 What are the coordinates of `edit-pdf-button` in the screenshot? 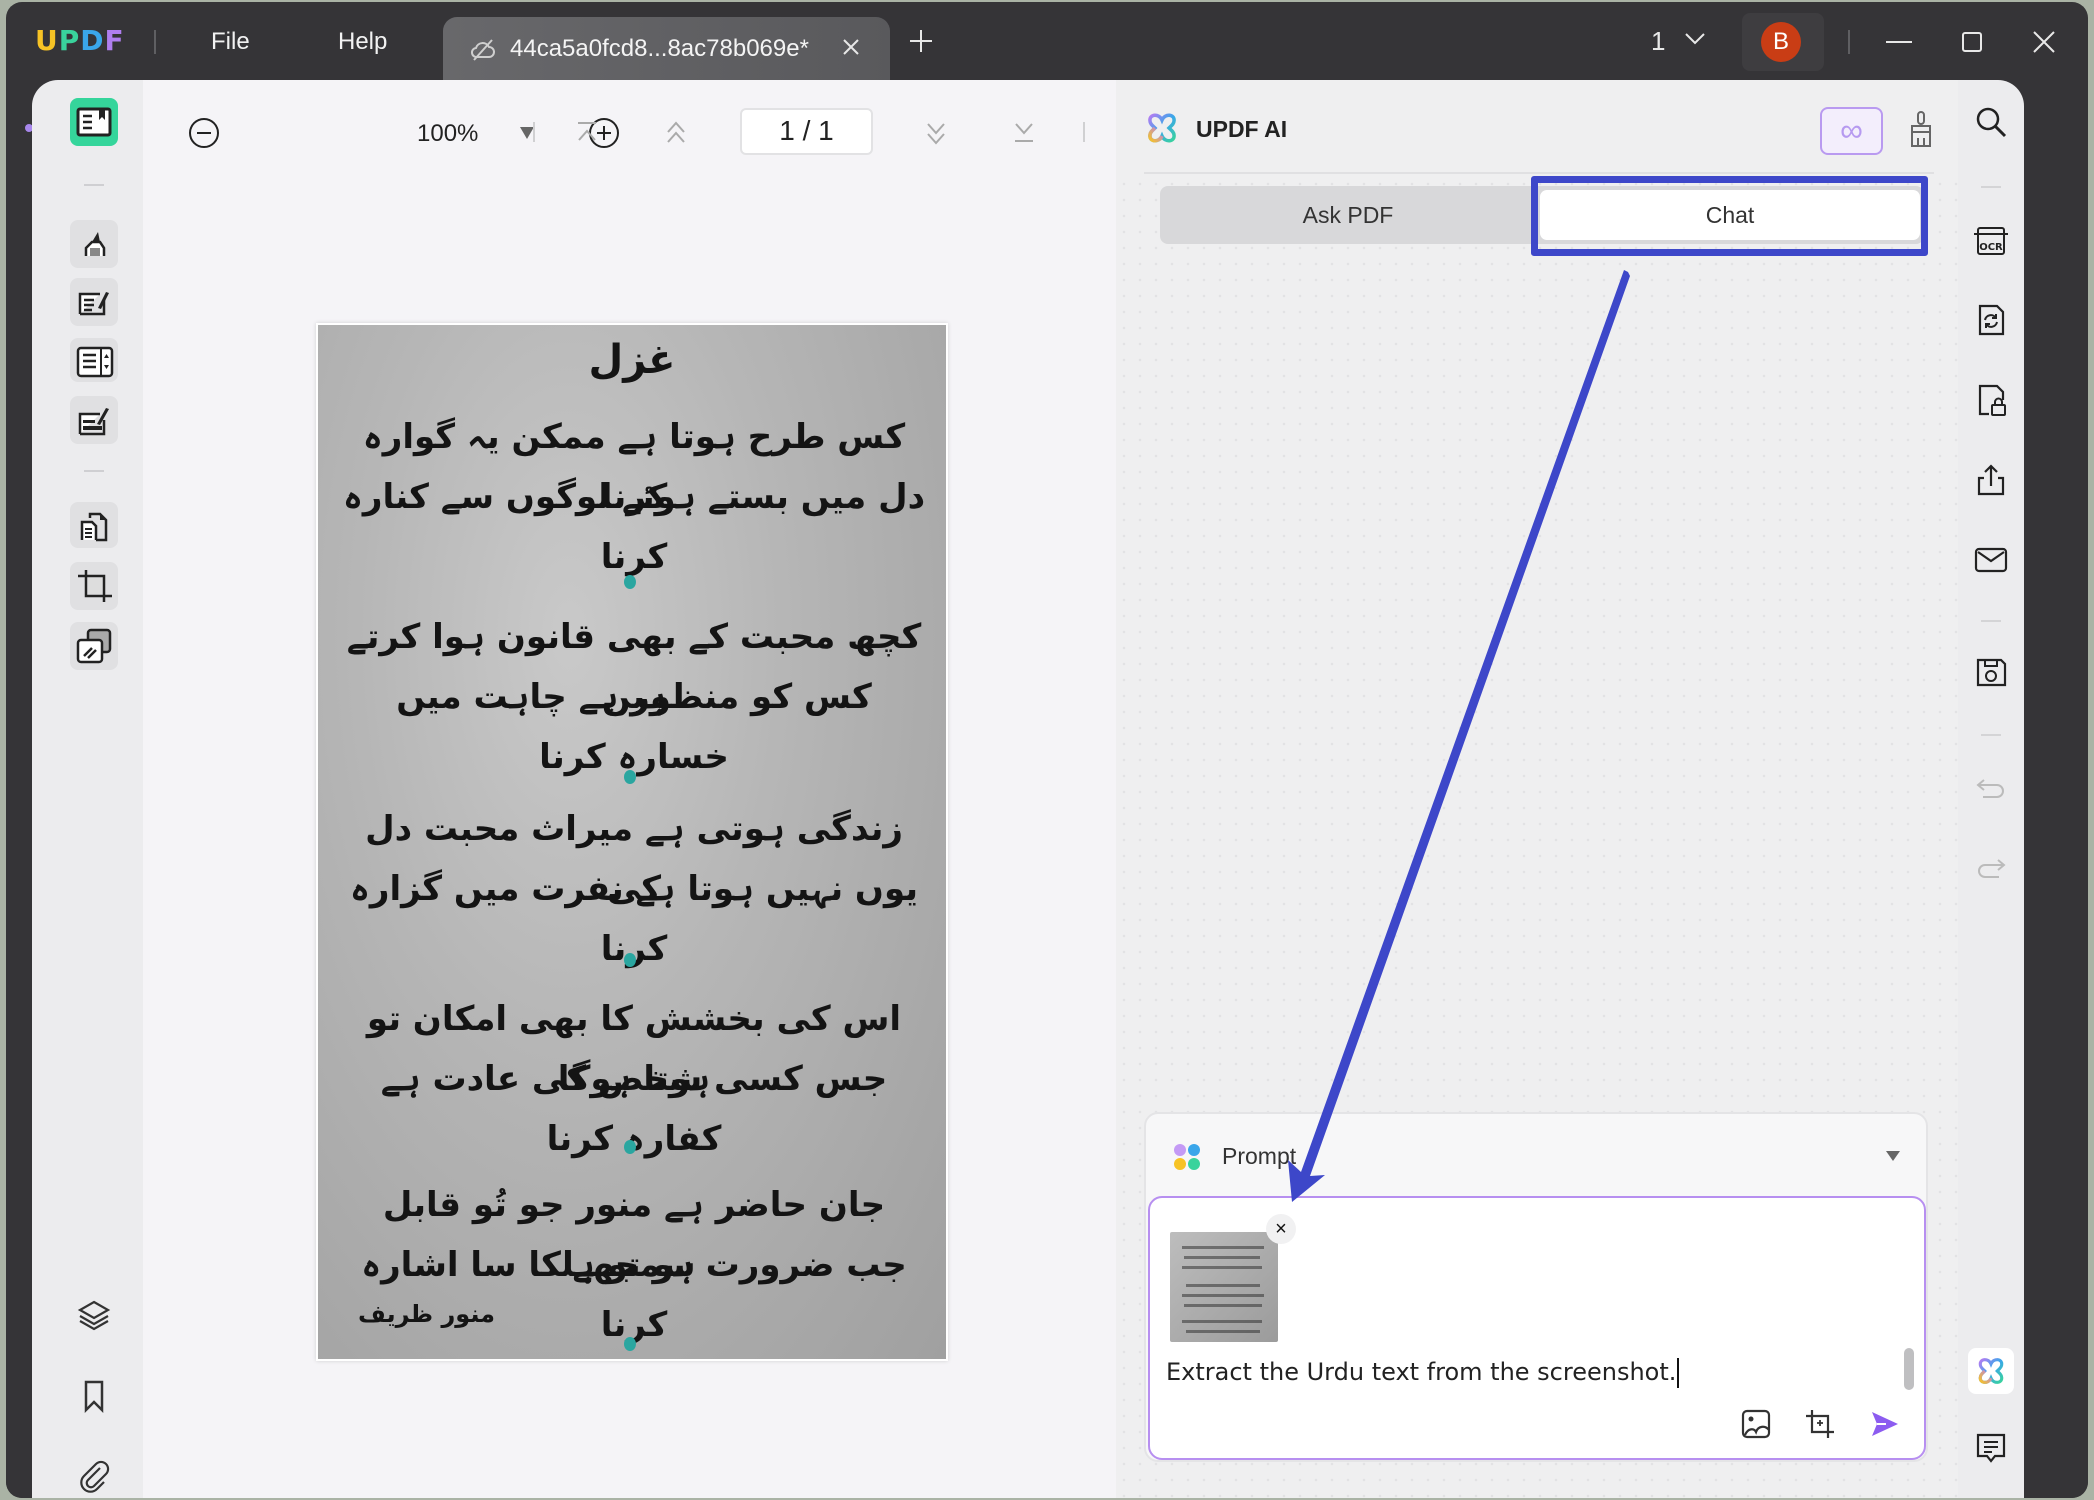 It's located at (94, 302).